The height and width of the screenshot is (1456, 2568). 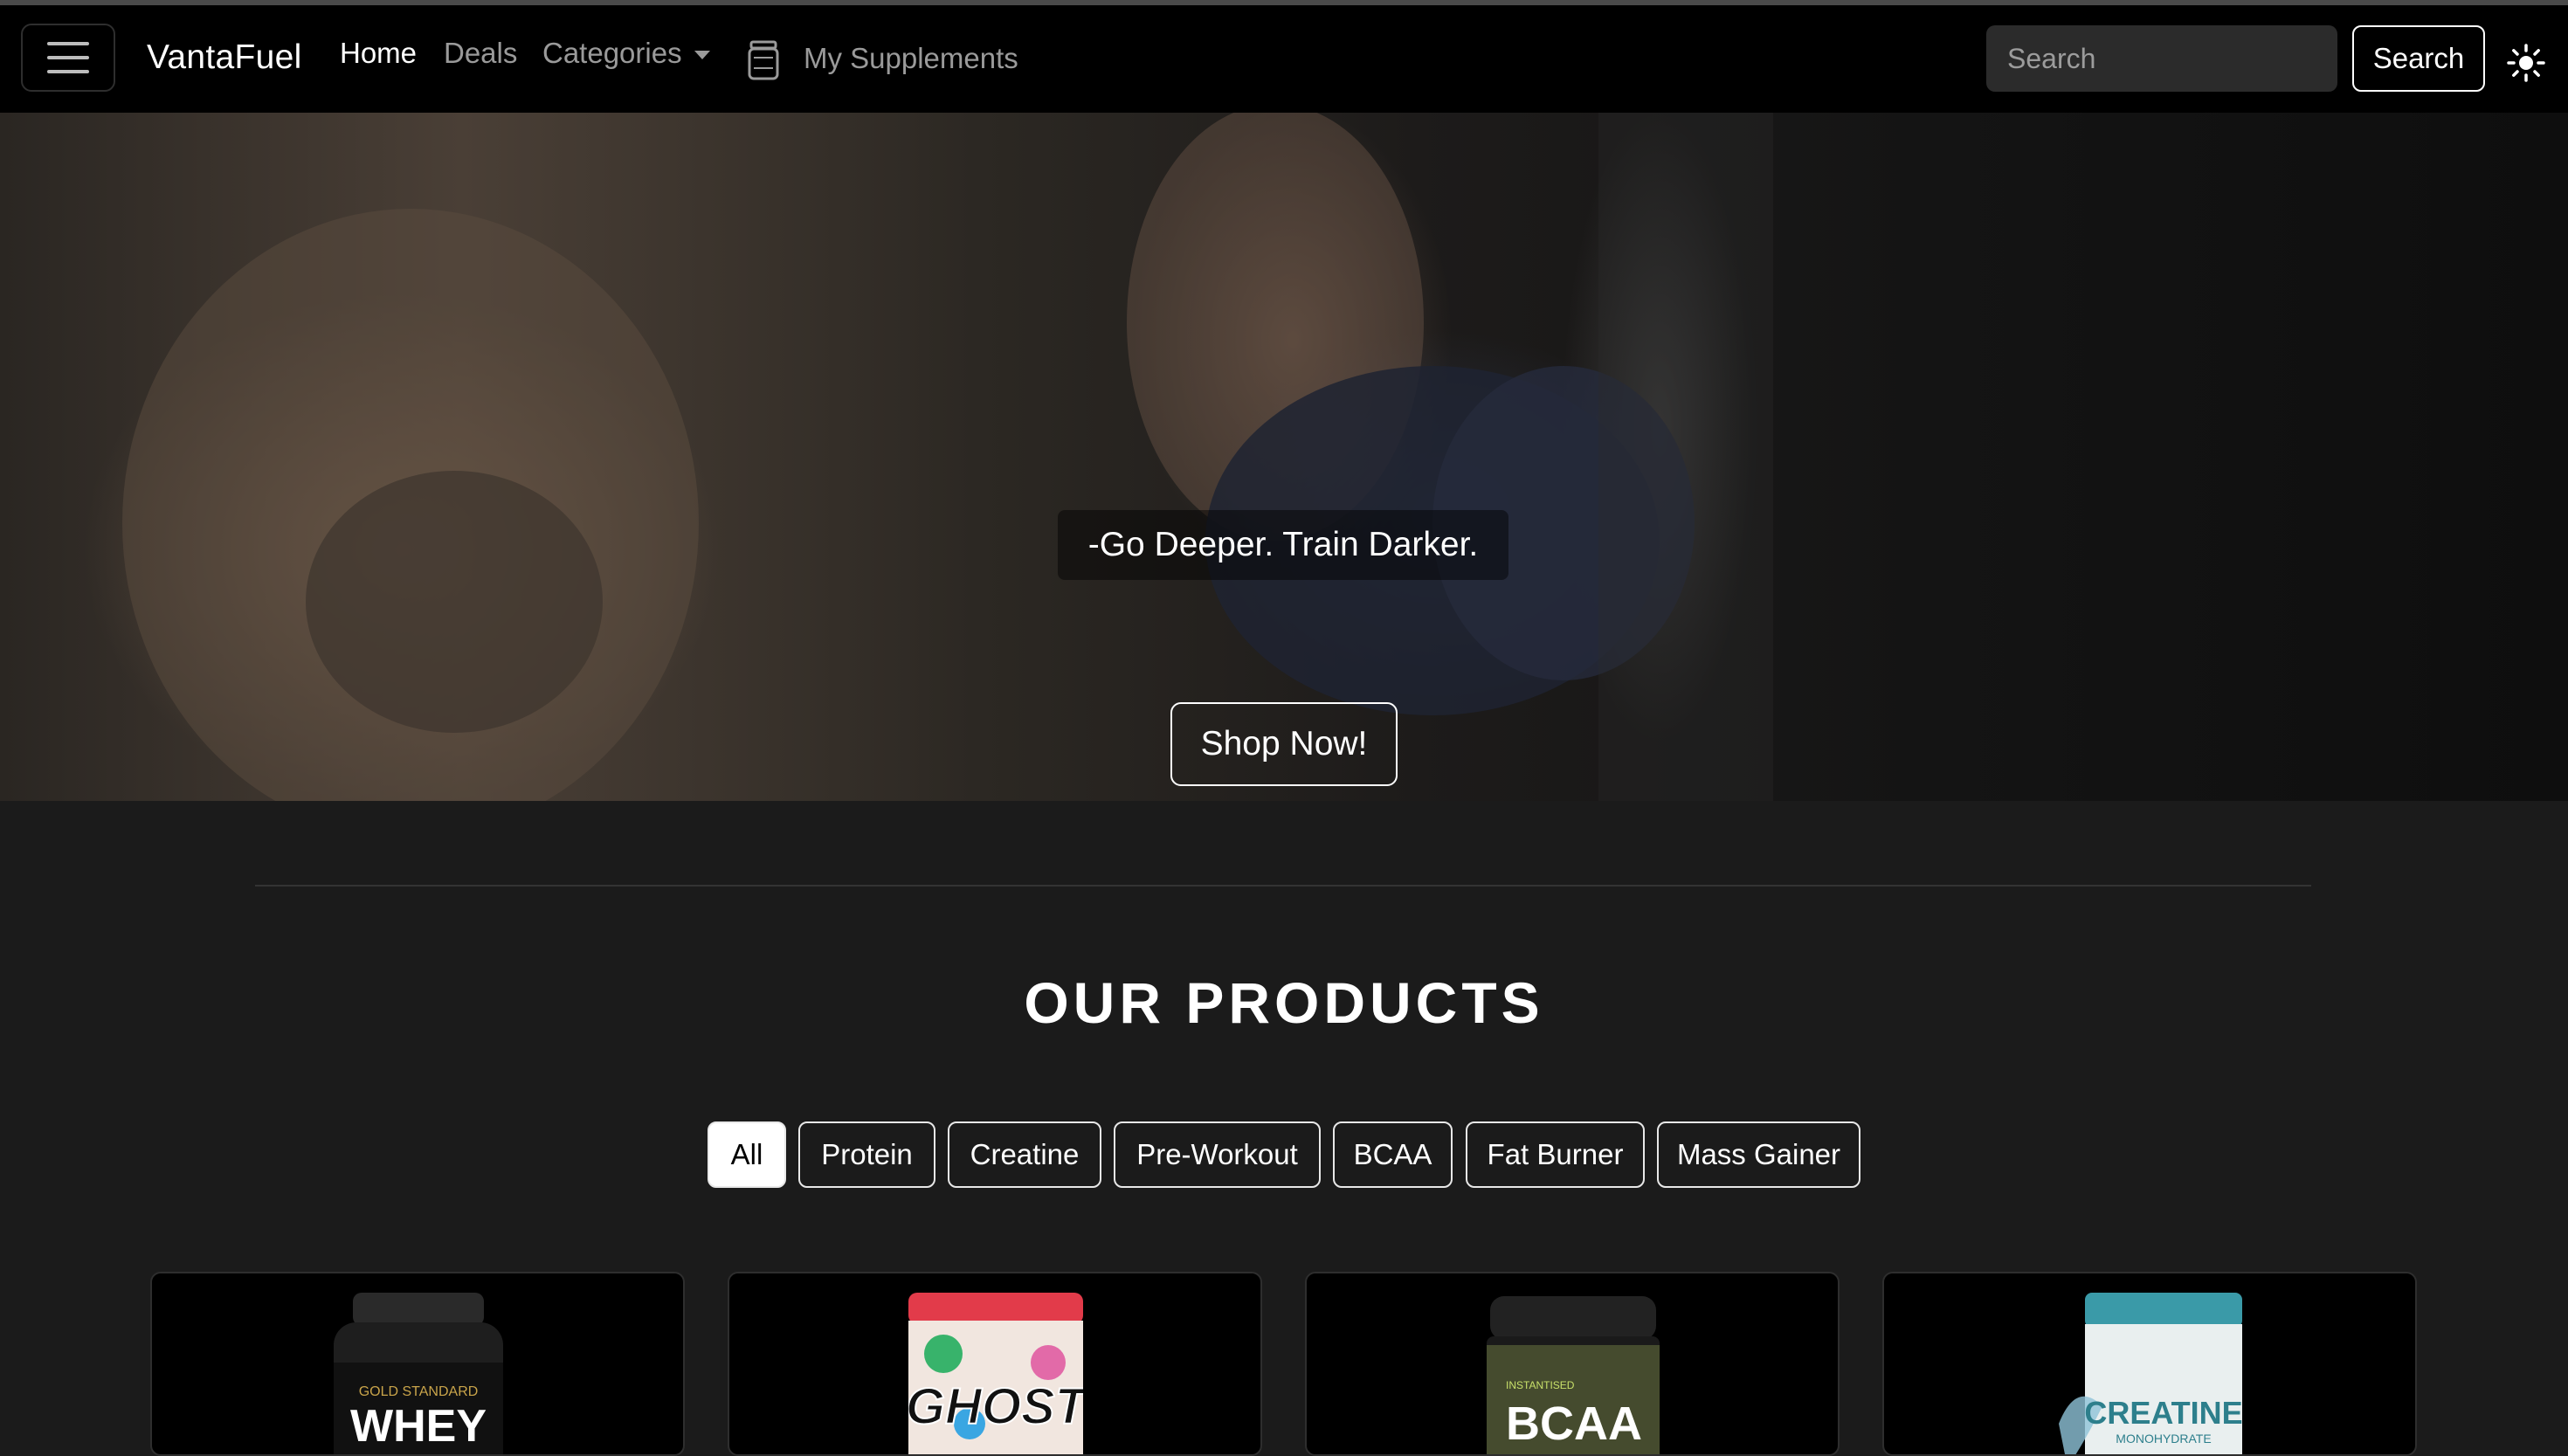 What do you see at coordinates (747, 1154) in the screenshot?
I see `filter-all: All` at bounding box center [747, 1154].